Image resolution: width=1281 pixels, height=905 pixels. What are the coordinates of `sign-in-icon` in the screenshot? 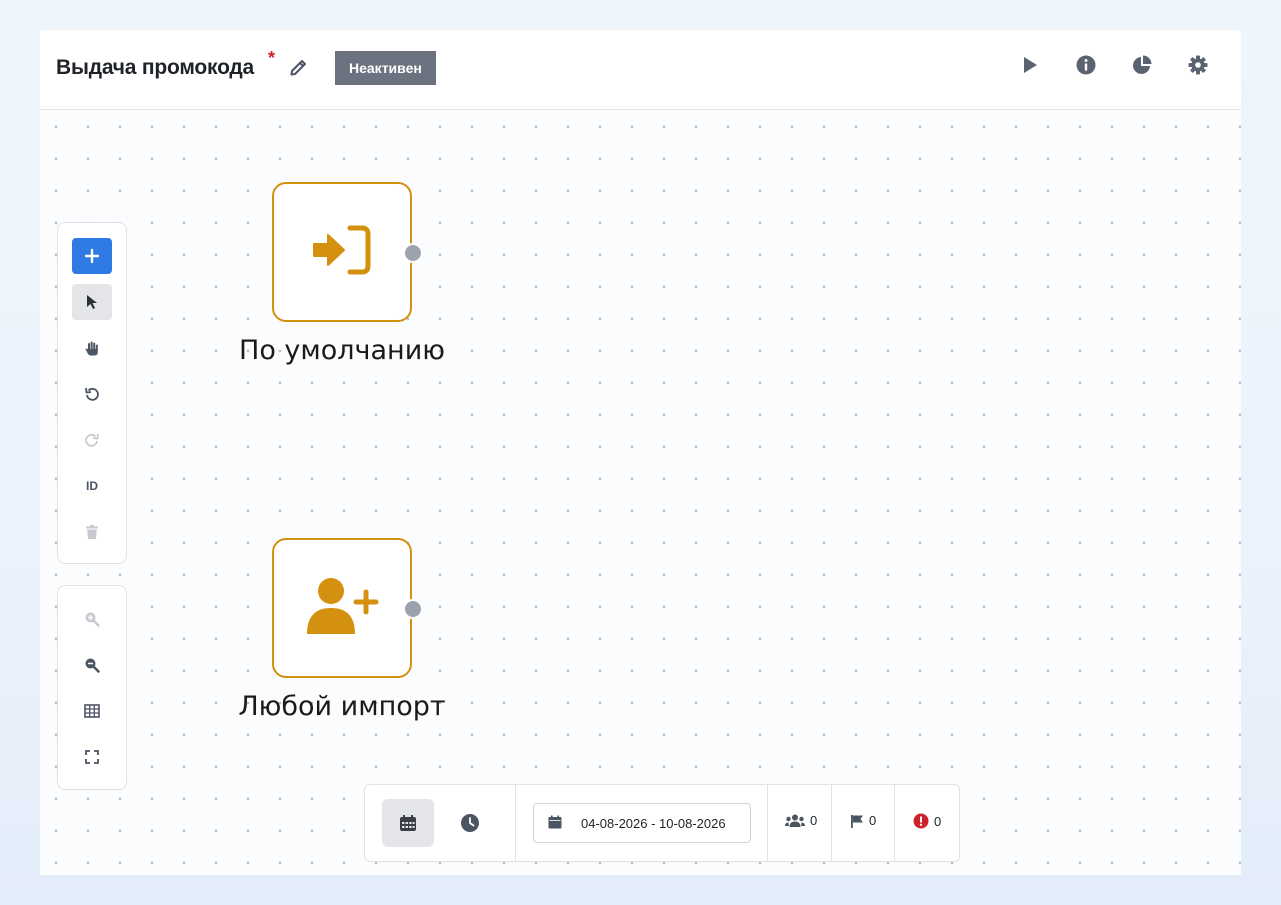 It's located at (342, 252).